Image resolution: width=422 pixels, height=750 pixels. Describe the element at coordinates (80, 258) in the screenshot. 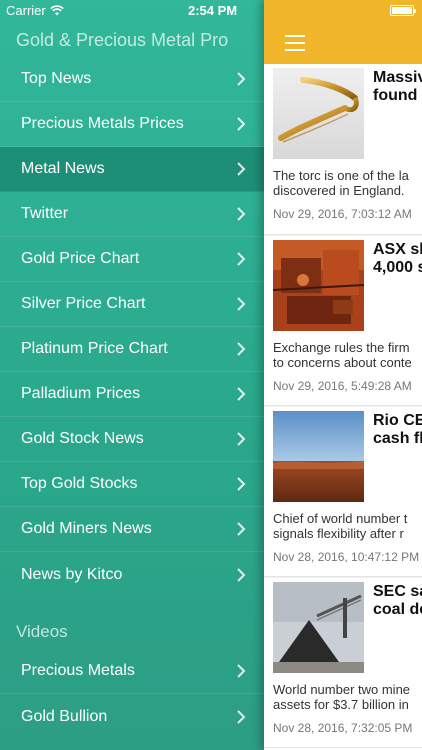

I see `menu-item-label: Gold Price Chart` at that location.